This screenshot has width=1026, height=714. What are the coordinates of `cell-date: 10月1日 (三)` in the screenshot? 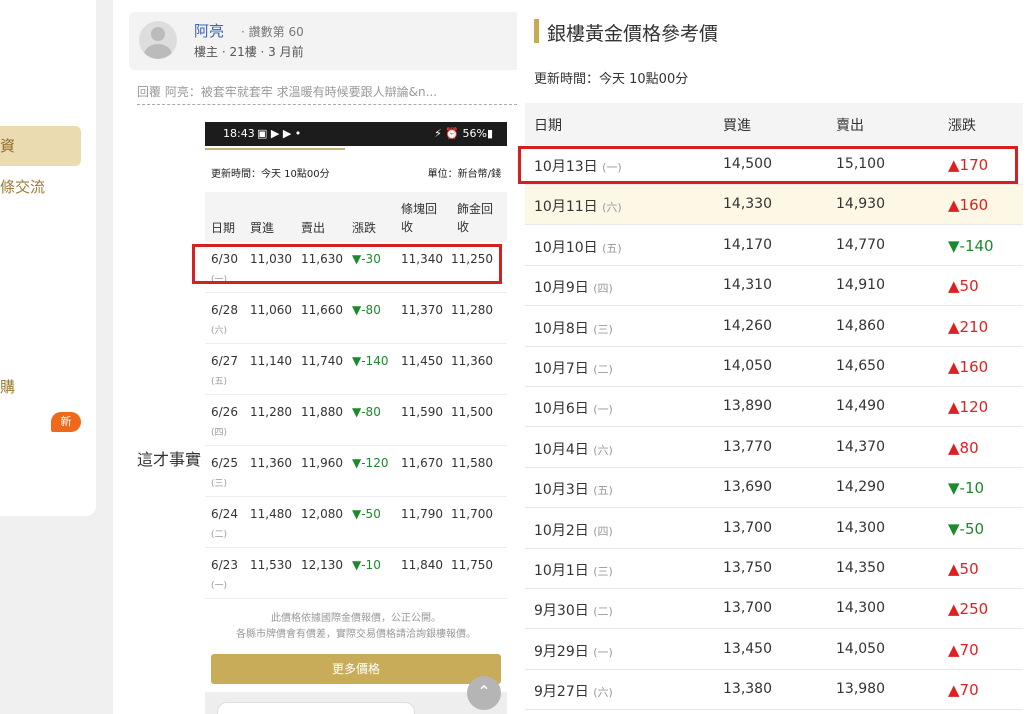 It's located at (573, 570).